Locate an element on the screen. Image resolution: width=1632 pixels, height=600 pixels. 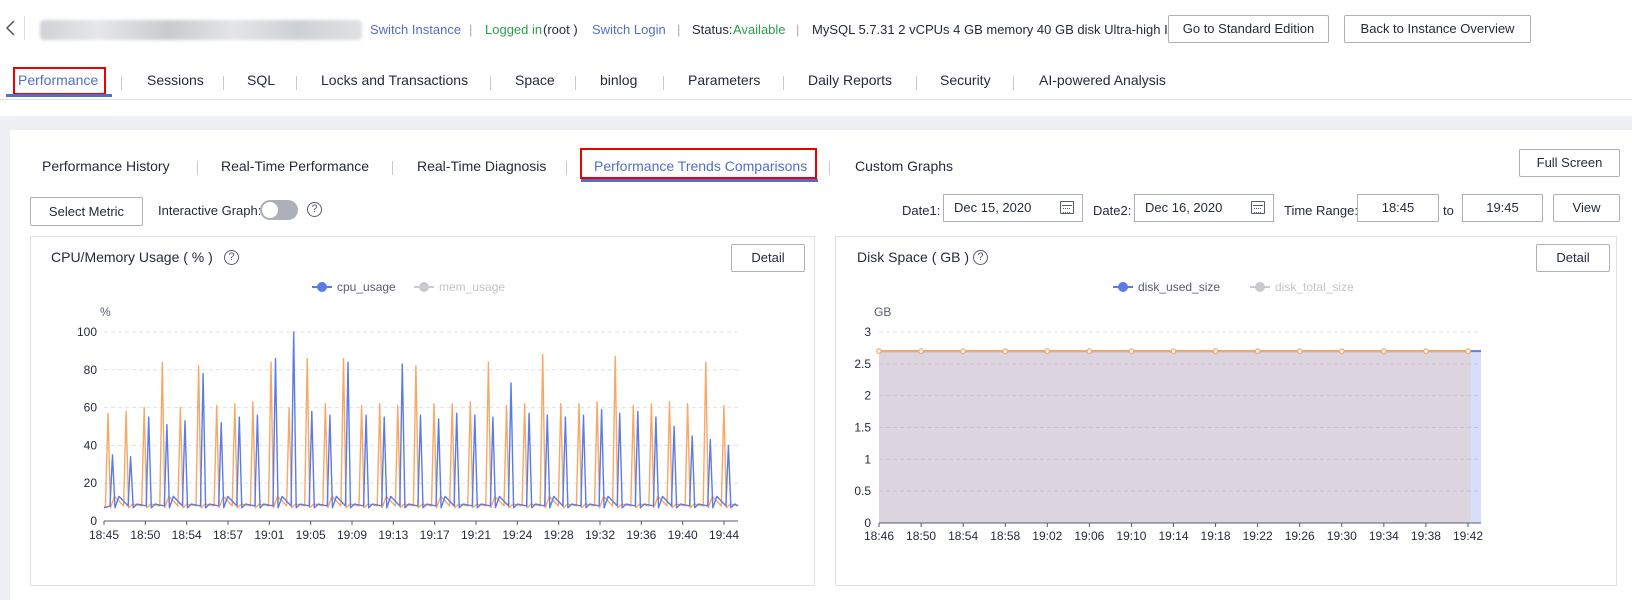
status-value: Available is located at coordinates (759, 29).